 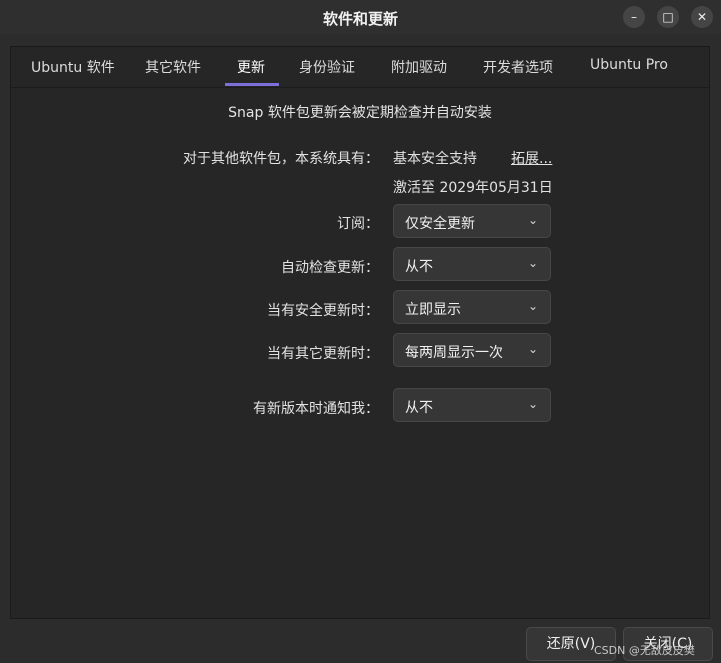 I want to click on tab-developer-options: 开发者选项, so click(x=518, y=67).